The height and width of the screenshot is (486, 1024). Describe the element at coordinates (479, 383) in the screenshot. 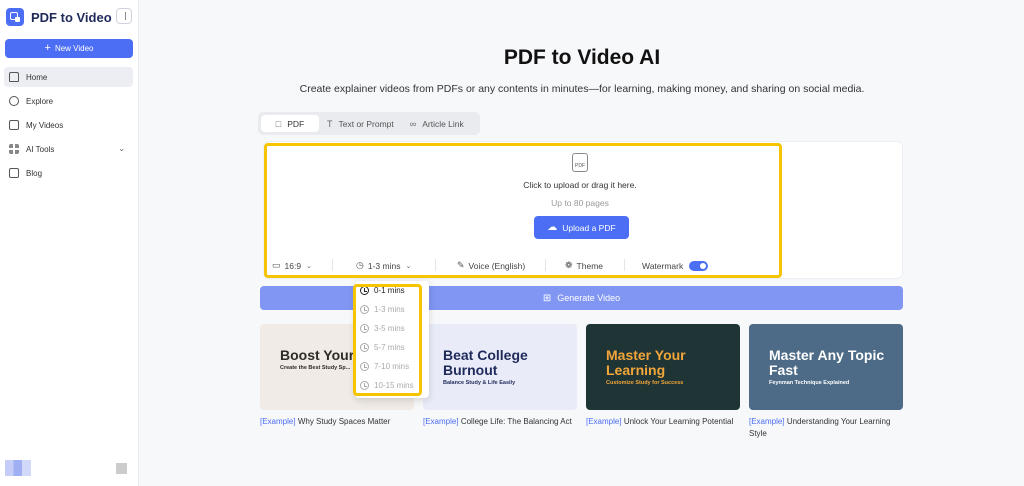

I see `thumbnail-subtitle: Balance Study & Life Easily` at that location.